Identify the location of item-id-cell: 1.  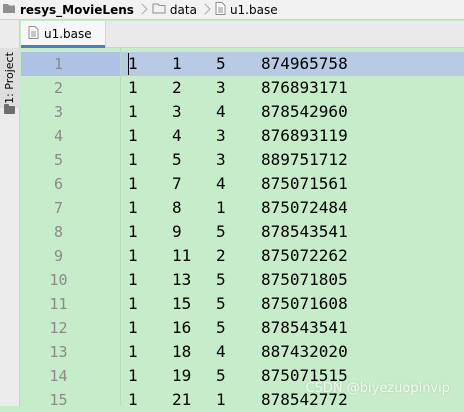
(177, 63).